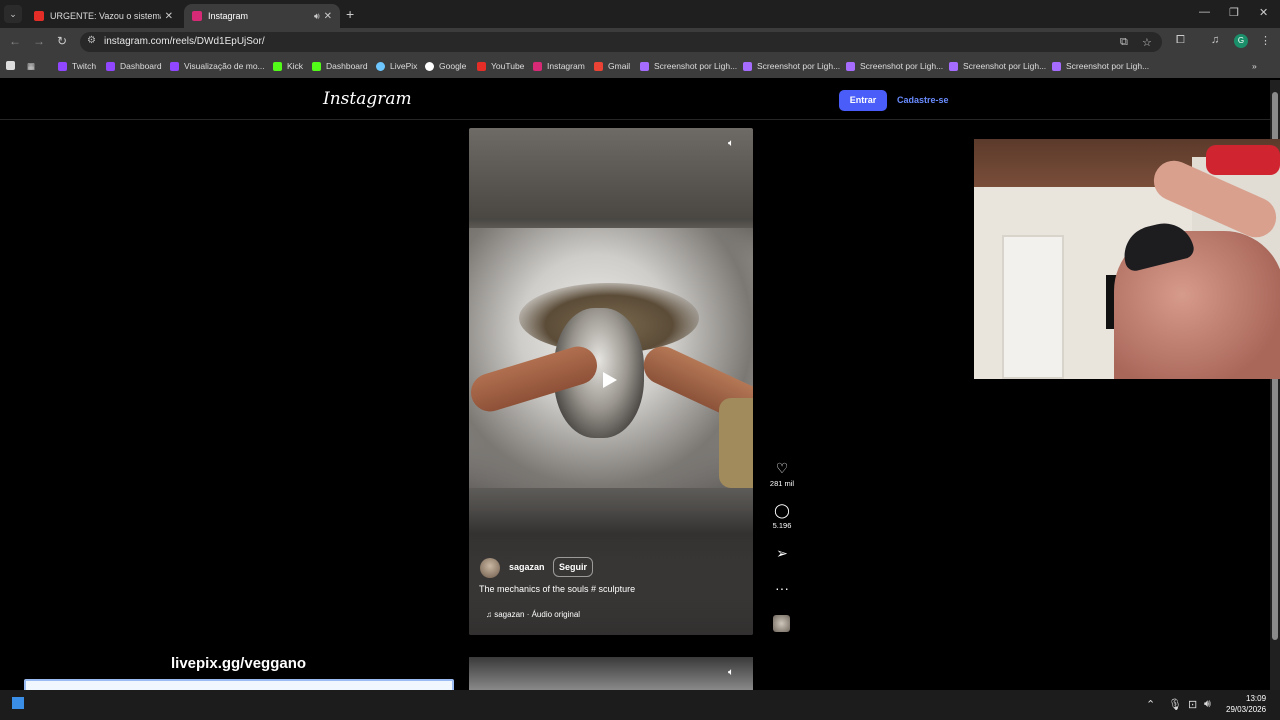 The height and width of the screenshot is (720, 1280). I want to click on bookmark-square-icon, so click(13, 65).